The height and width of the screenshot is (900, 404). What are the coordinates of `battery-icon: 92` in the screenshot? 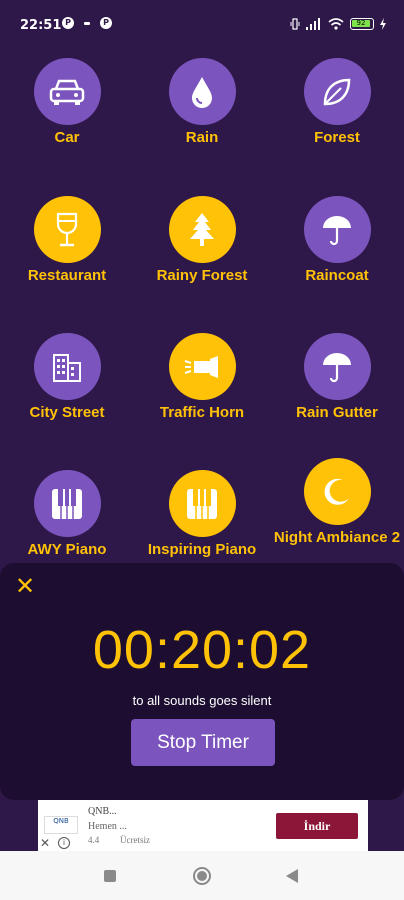 It's located at (362, 24).